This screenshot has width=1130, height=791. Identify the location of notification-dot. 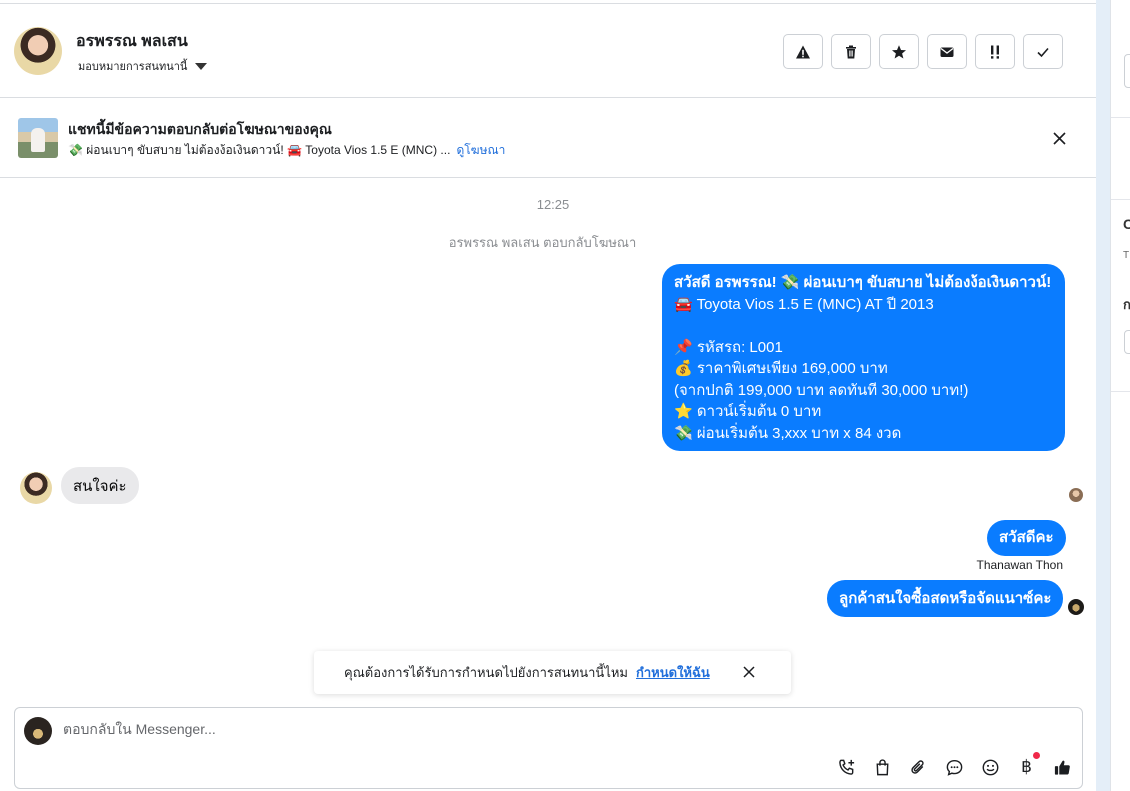
(1036, 755).